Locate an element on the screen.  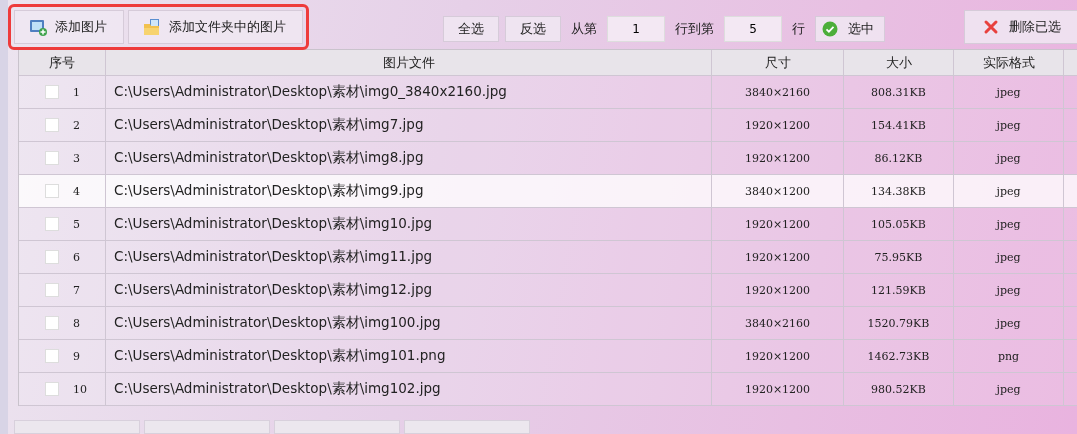
column-header: 实际格式 is located at coordinates (1009, 62).